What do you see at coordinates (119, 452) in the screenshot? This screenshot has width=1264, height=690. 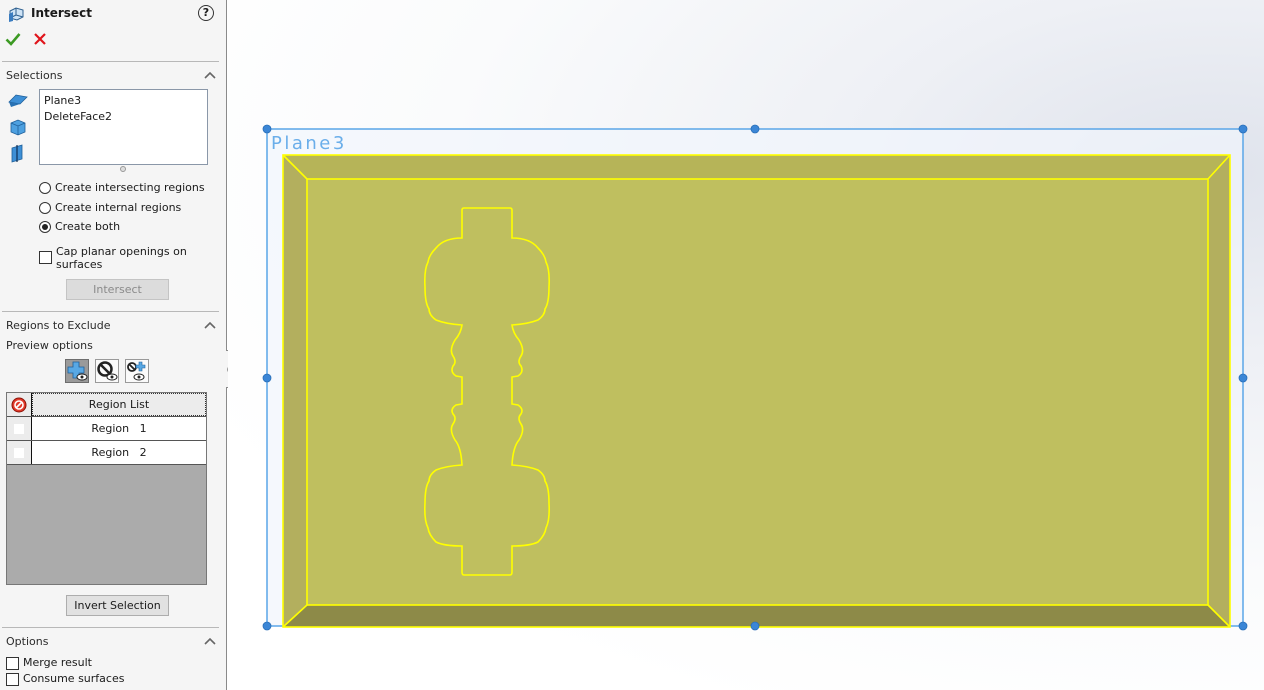 I see `region-label: Region 2` at bounding box center [119, 452].